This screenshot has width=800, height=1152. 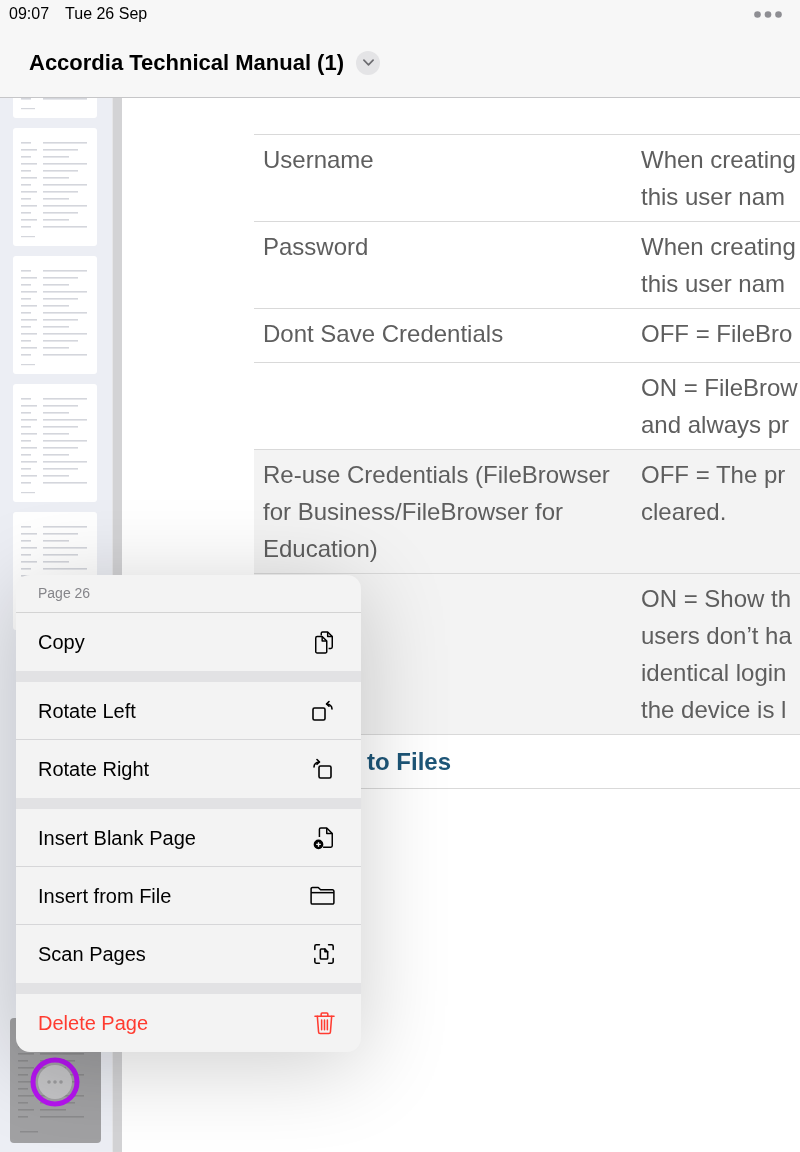 I want to click on scan-document-icon, so click(x=324, y=954).